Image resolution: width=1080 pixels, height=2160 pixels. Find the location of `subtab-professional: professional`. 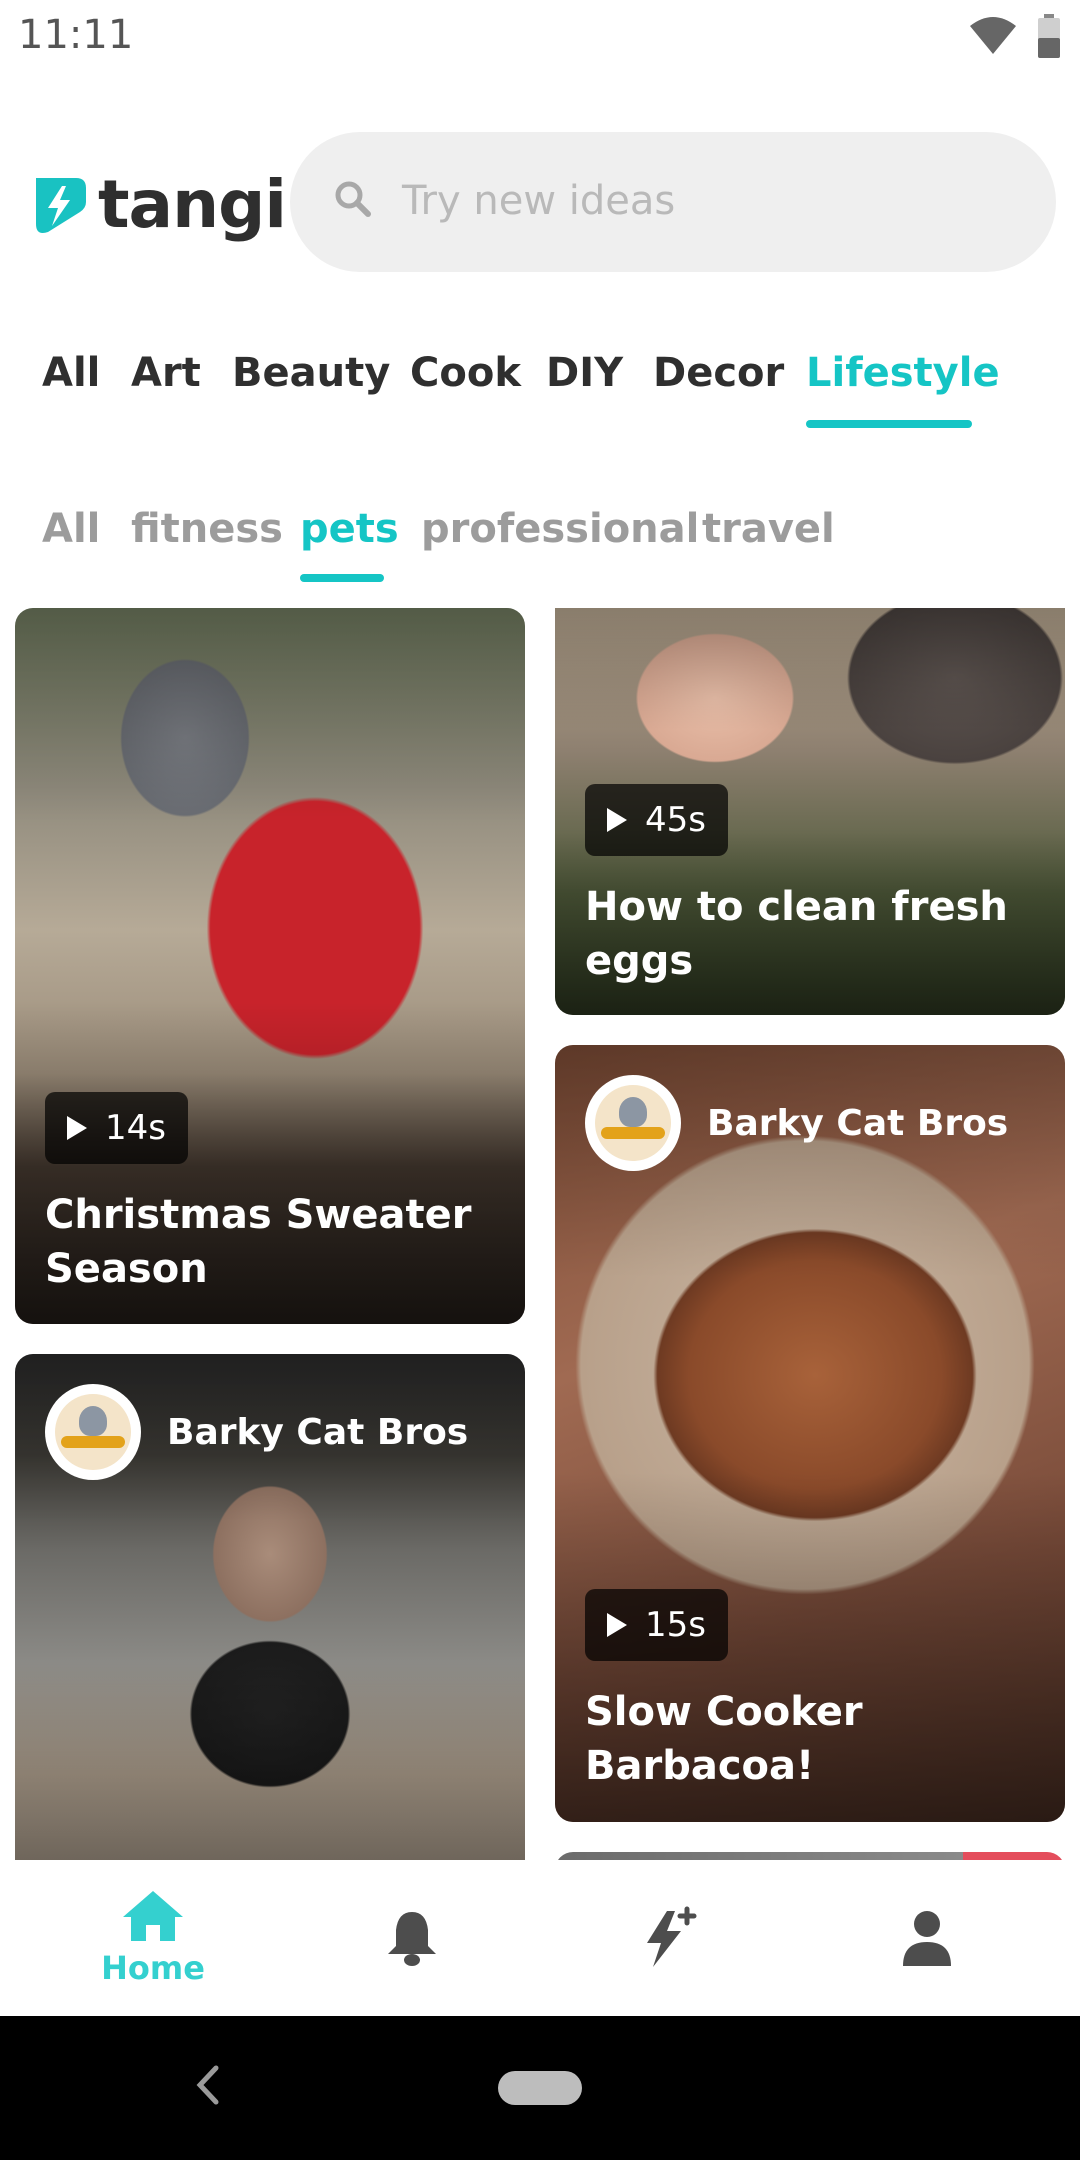

subtab-professional: professional is located at coordinates (560, 529).